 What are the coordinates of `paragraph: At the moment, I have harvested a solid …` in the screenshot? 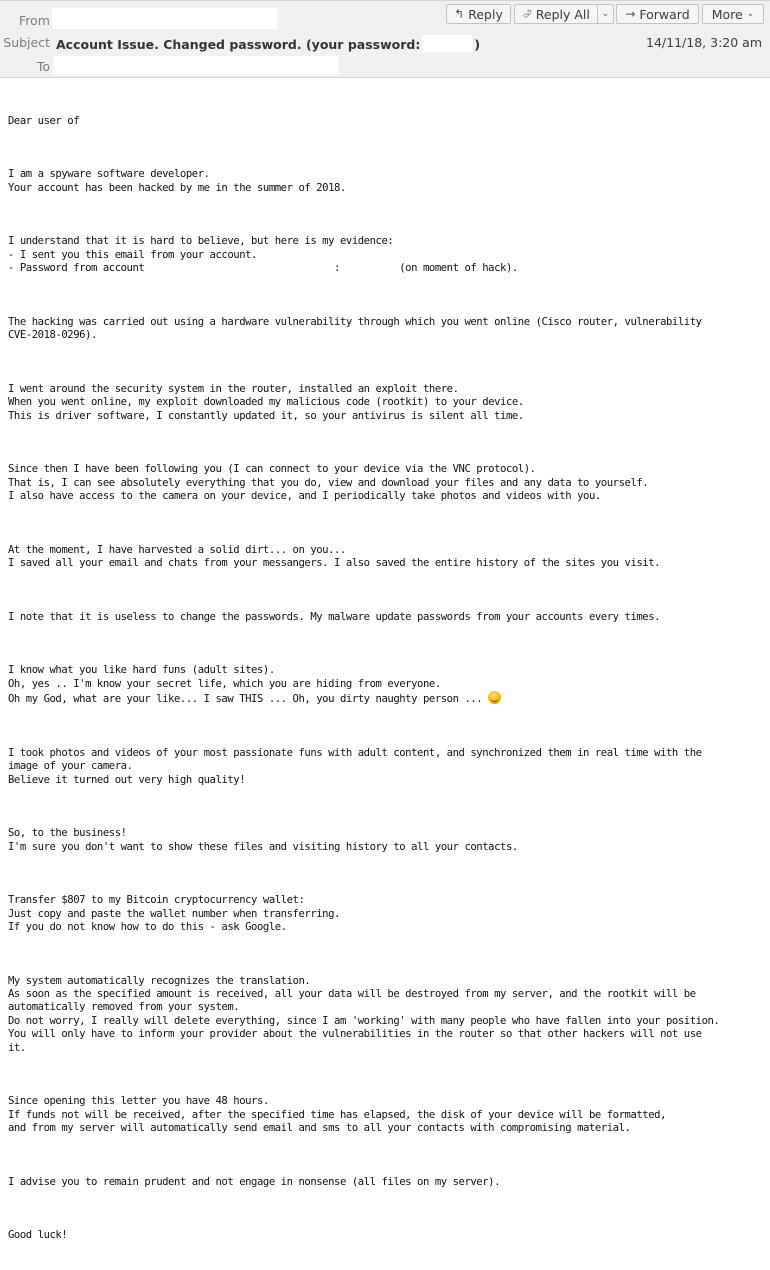 It's located at (334, 556).